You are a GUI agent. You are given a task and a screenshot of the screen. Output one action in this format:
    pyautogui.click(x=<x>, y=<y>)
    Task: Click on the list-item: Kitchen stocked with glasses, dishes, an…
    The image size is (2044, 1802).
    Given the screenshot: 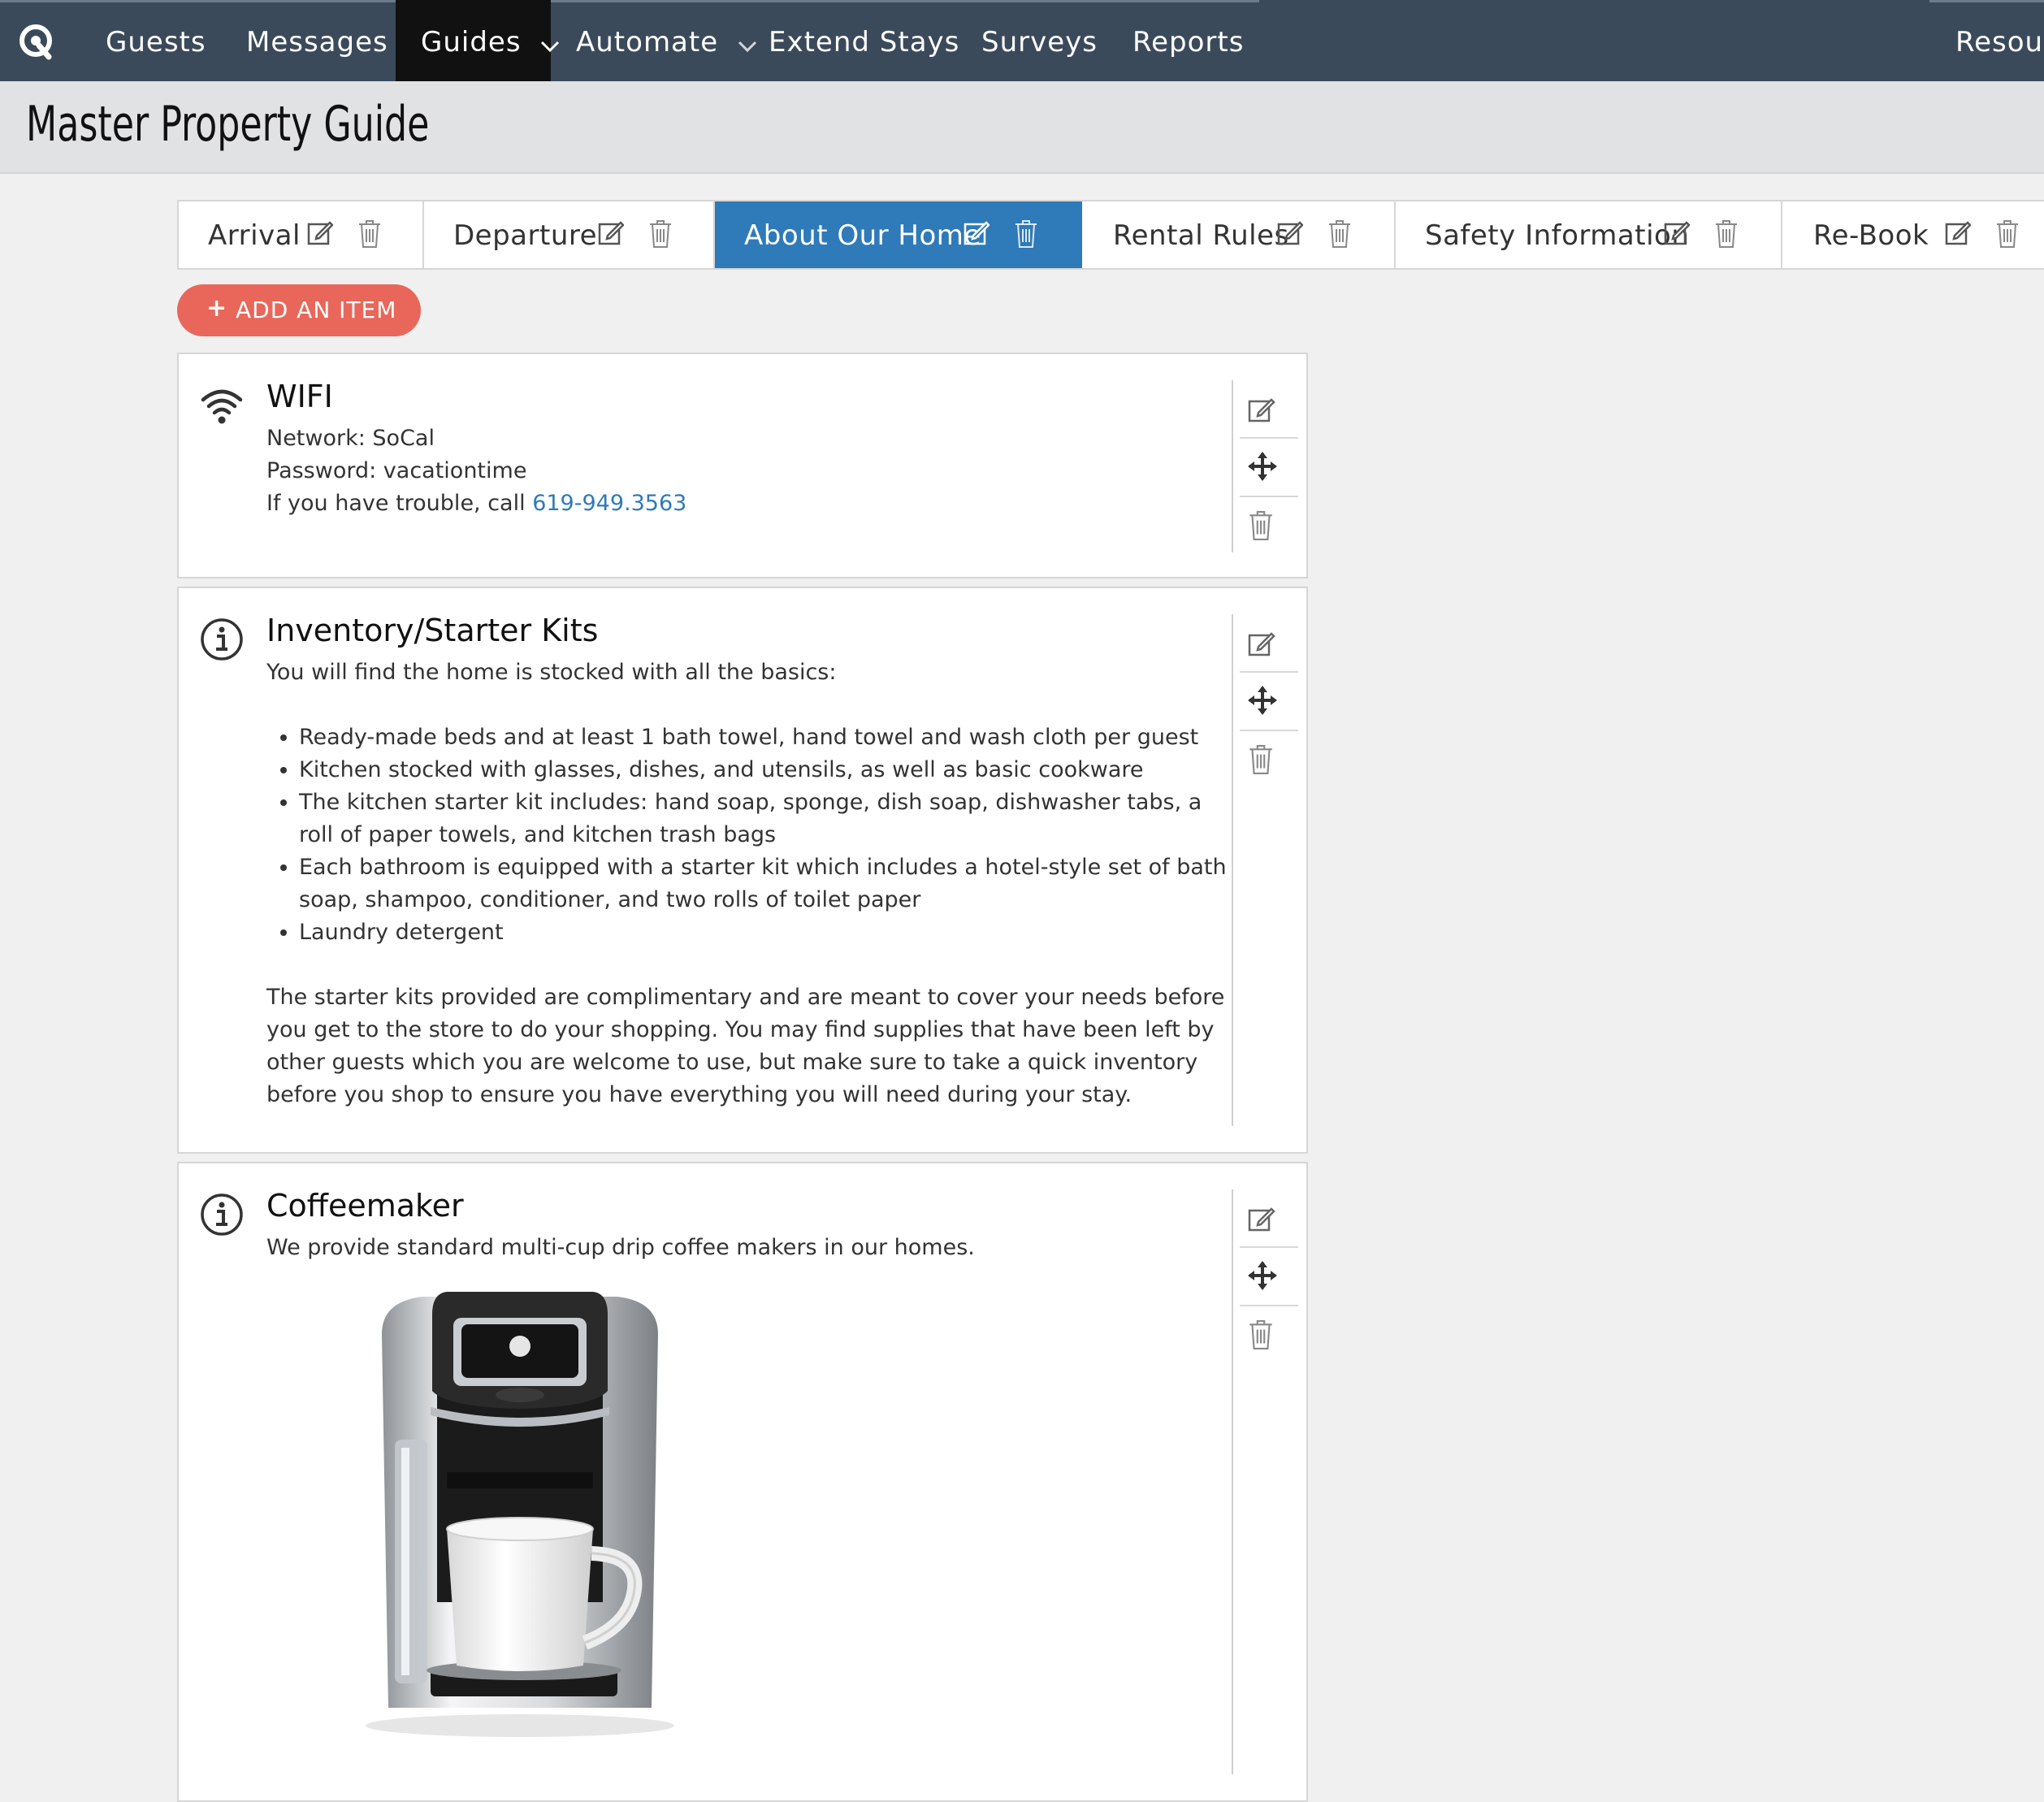 What is the action you would take?
    pyautogui.click(x=766, y=770)
    